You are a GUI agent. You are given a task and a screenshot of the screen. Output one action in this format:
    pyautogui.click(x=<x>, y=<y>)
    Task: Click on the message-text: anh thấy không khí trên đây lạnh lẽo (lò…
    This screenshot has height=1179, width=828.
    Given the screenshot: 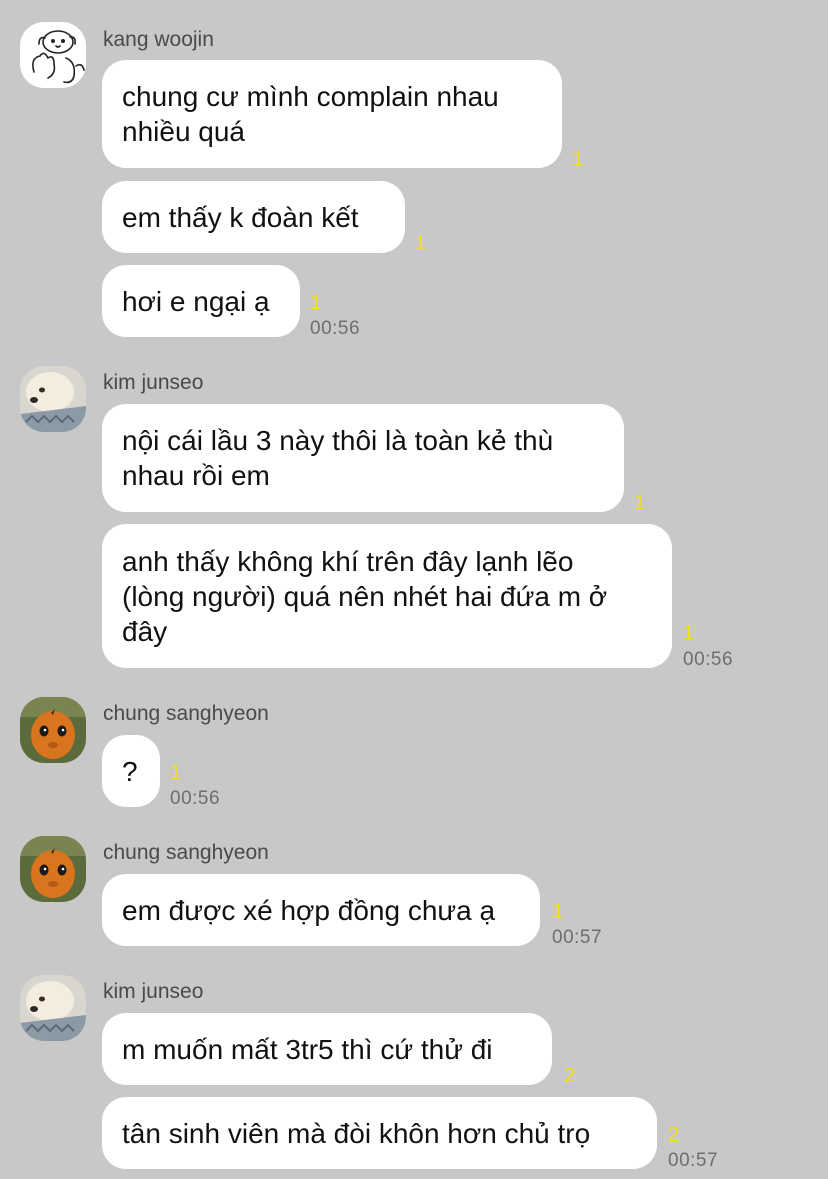 What is the action you would take?
    pyautogui.click(x=365, y=596)
    